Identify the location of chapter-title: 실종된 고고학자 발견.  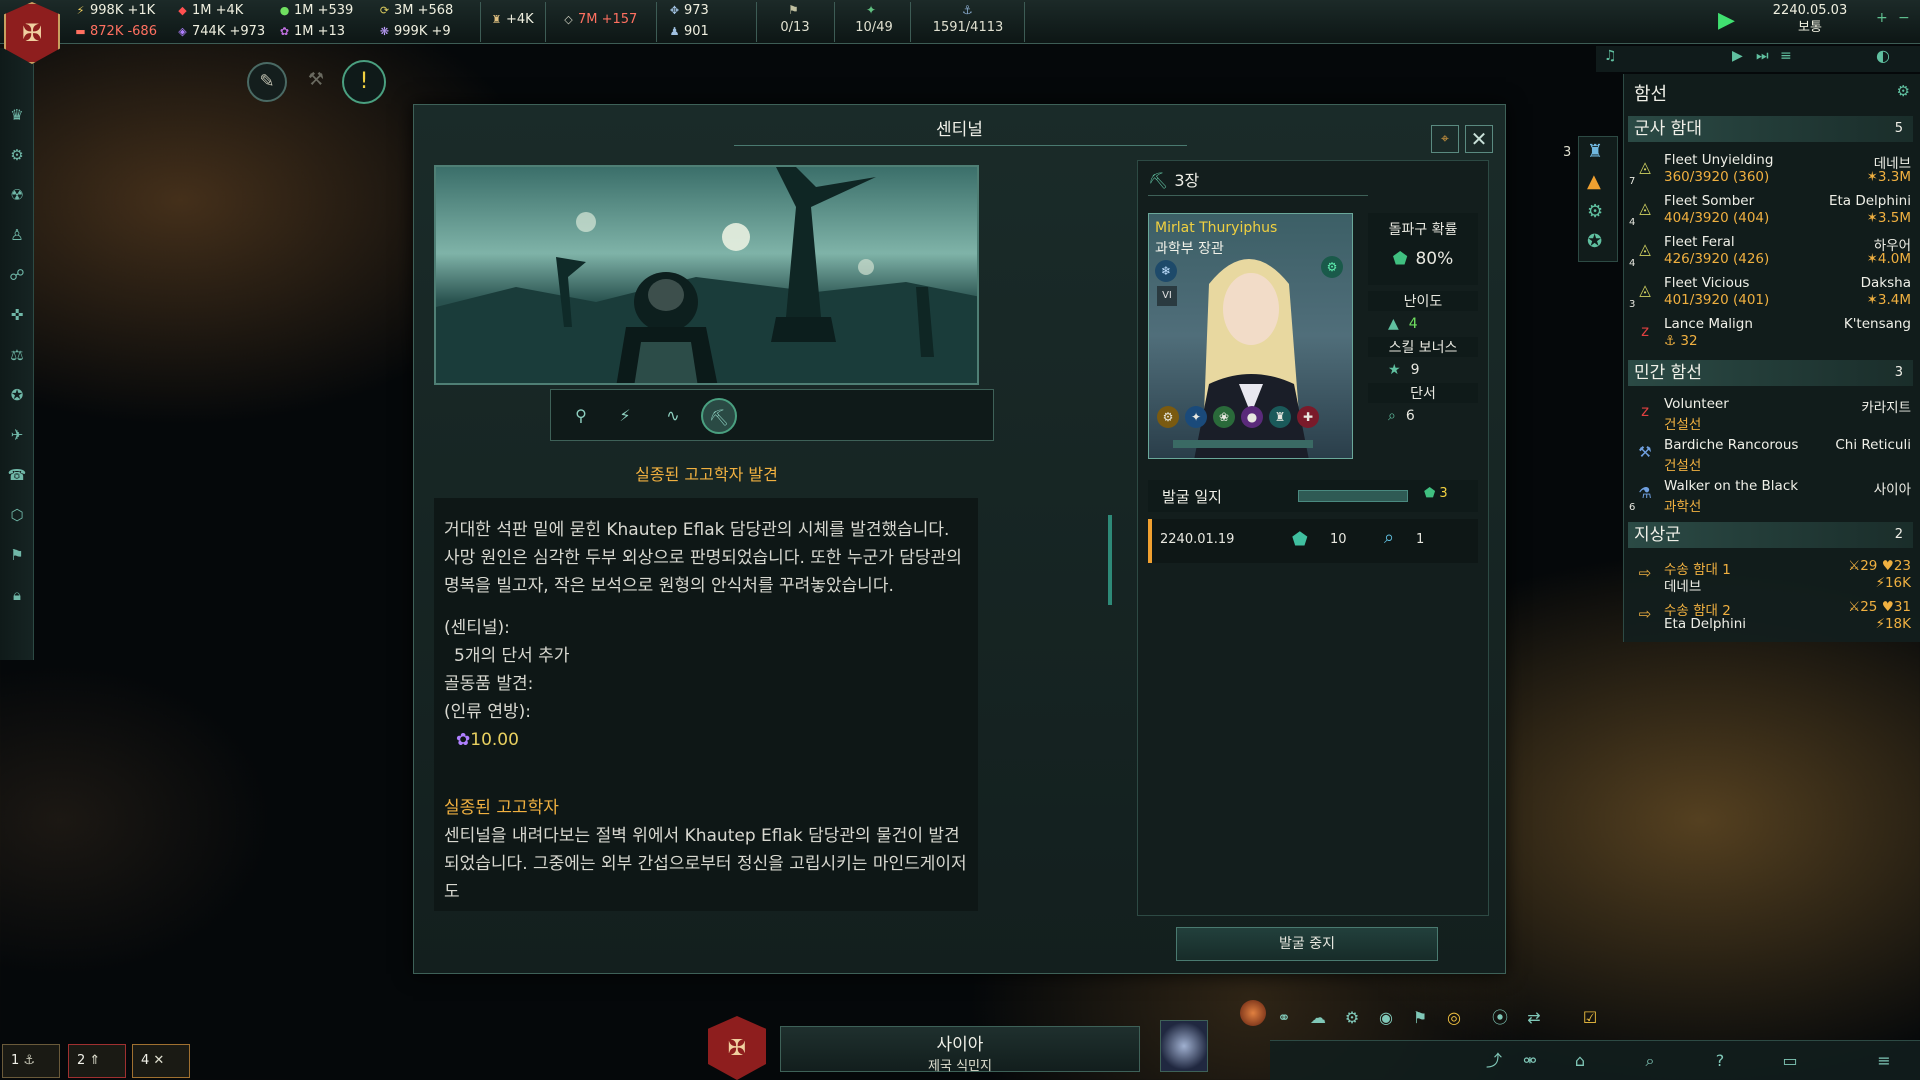
(706, 474).